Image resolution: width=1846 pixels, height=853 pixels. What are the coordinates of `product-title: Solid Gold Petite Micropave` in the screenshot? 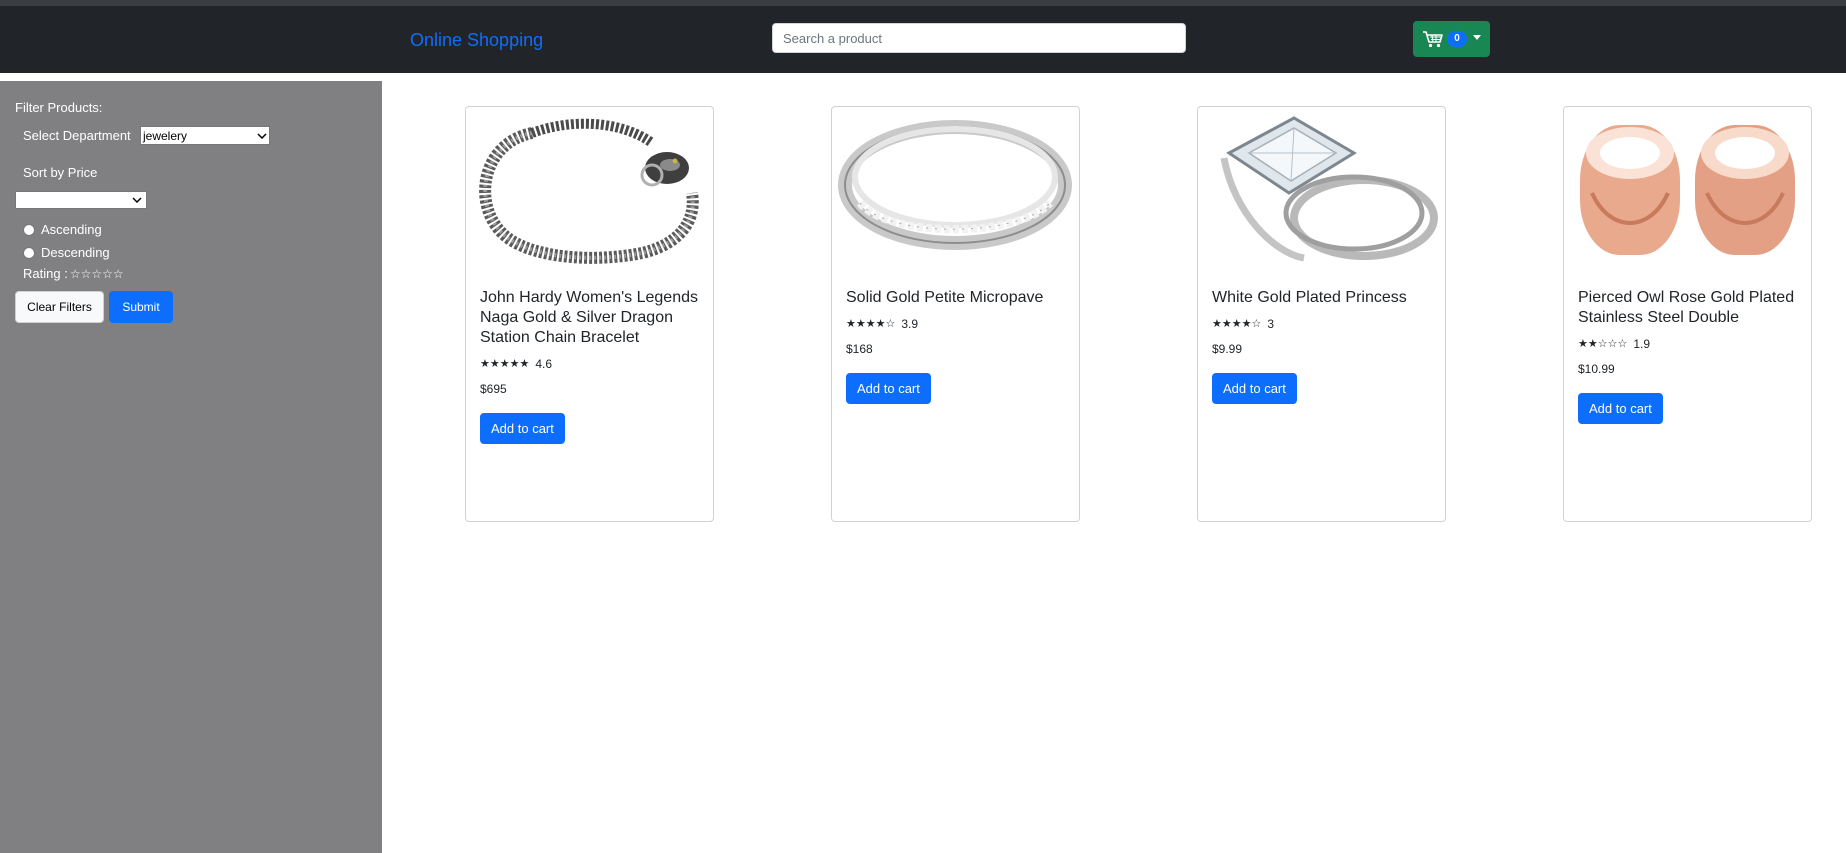 It's located at (957, 298).